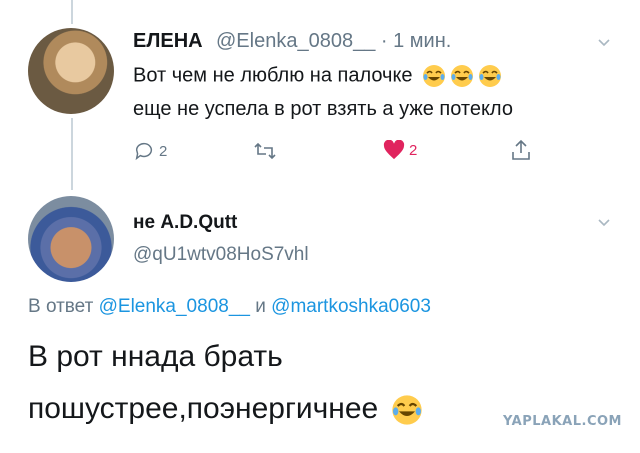 Image resolution: width=640 pixels, height=453 pixels. What do you see at coordinates (351, 306) in the screenshot?
I see `mention-link: @martkoshka0603` at bounding box center [351, 306].